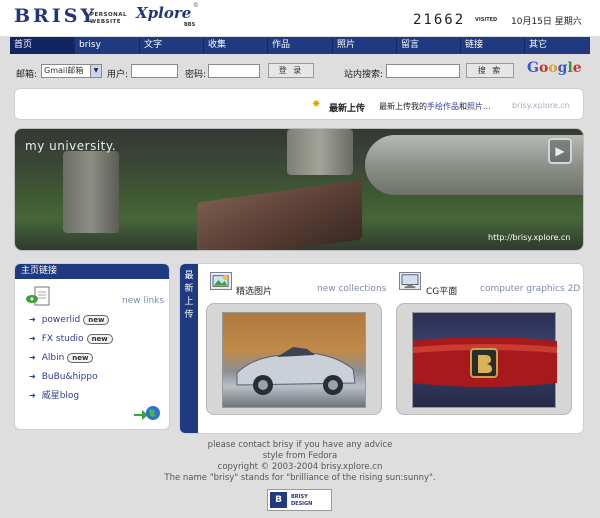  I want to click on search-button: 搜 索, so click(490, 70).